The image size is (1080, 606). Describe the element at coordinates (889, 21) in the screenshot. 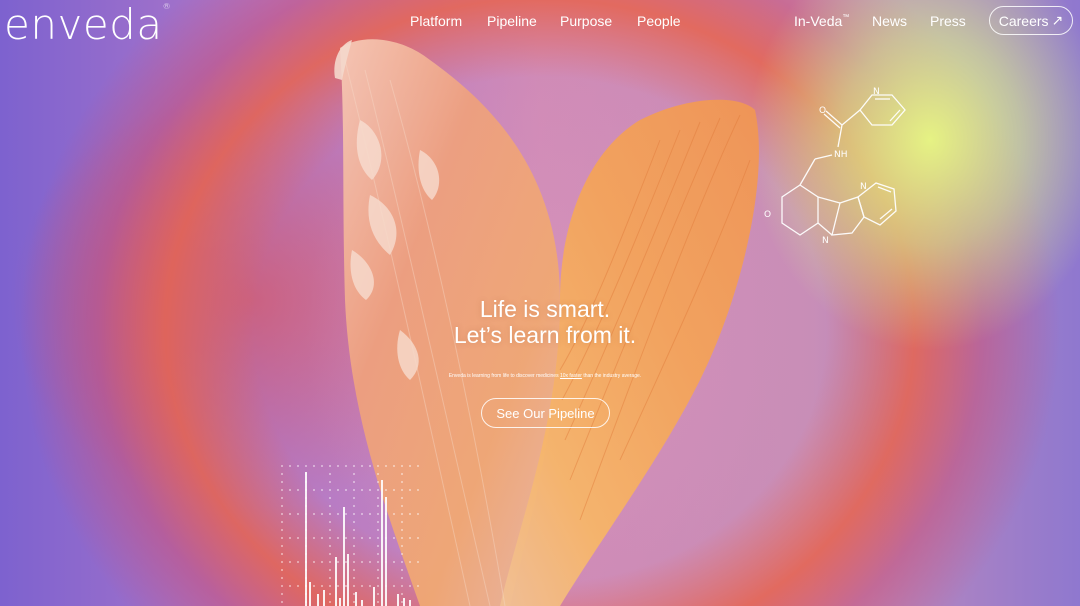

I see `nav-link-news: News` at that location.